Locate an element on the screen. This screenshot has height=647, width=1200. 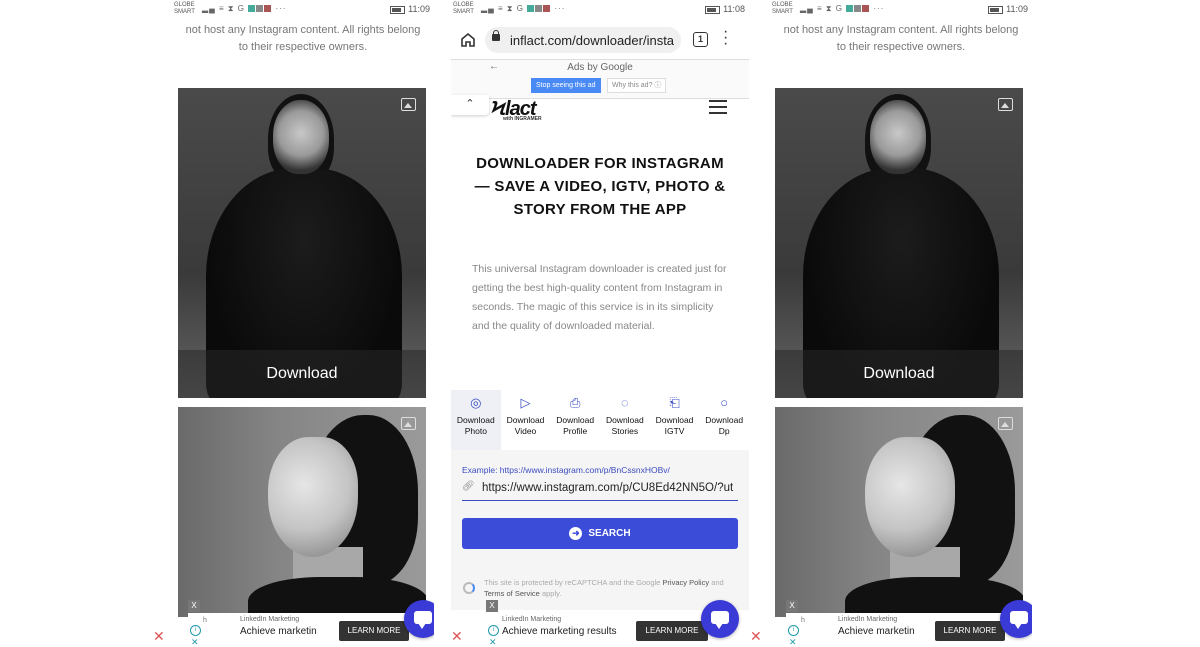
privacy-policy-link: Privacy Policy is located at coordinates (685, 582).